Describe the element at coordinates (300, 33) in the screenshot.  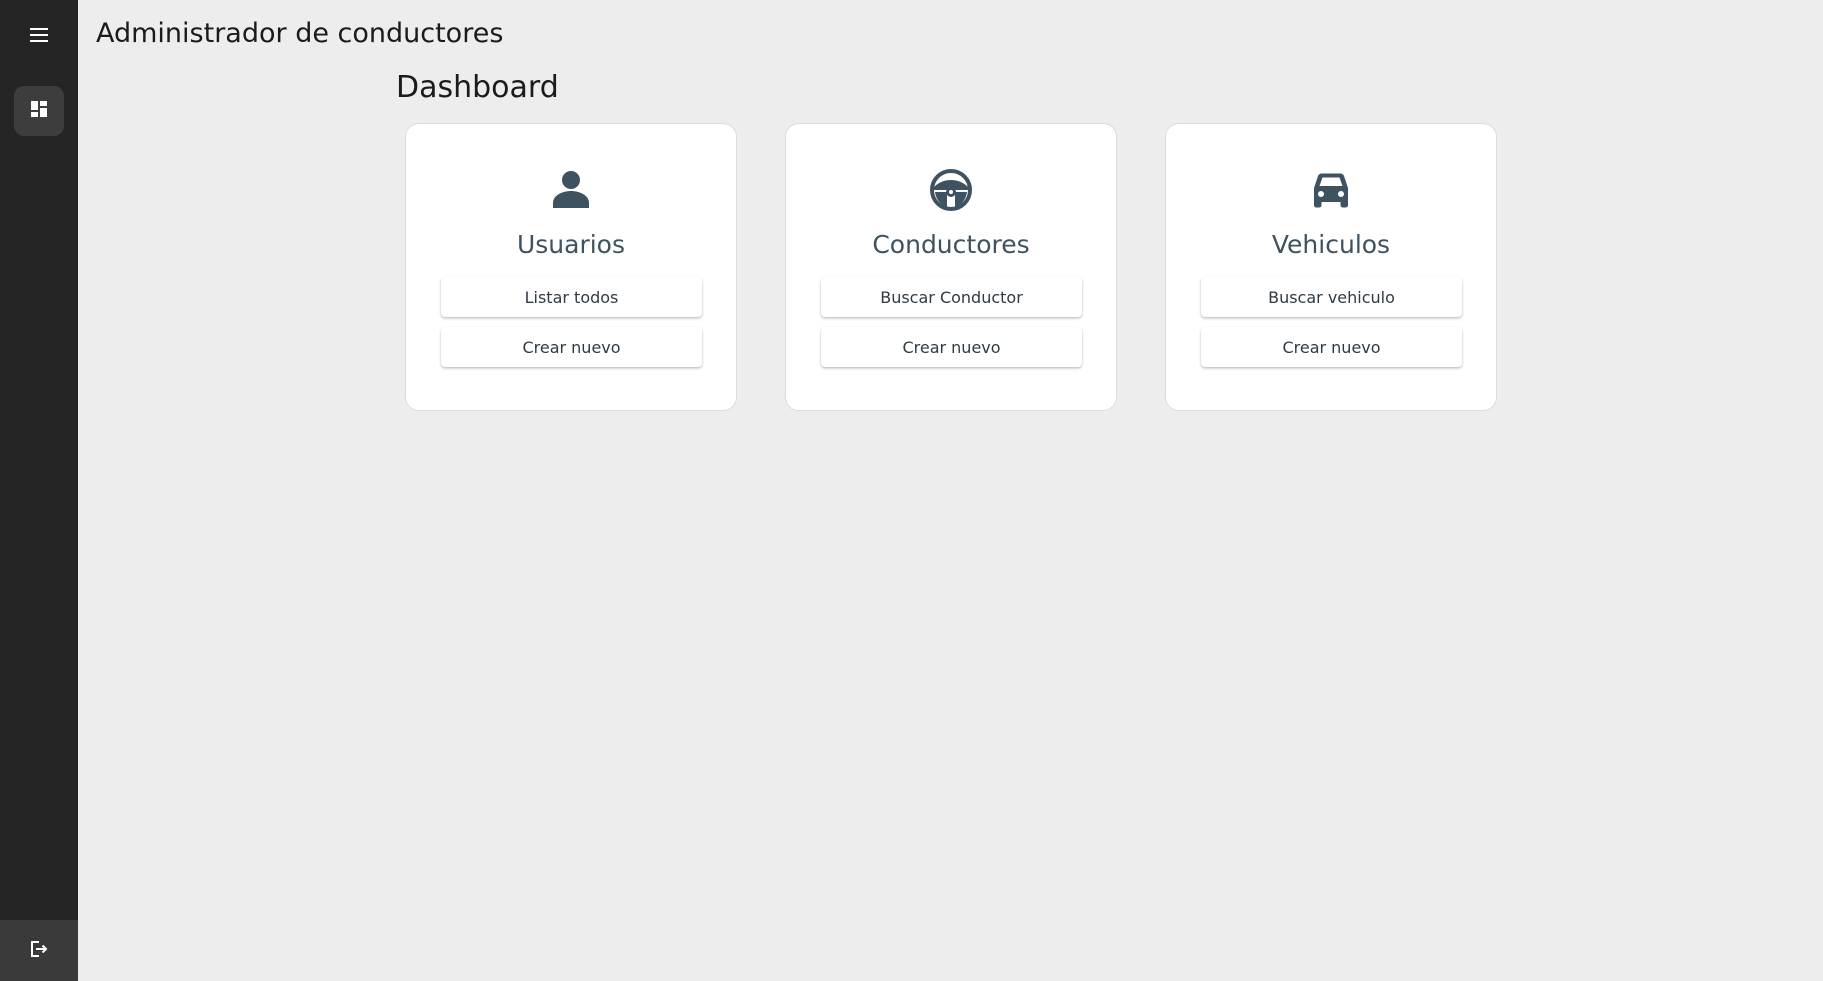
I see `app-title: Administrador de conductores` at that location.